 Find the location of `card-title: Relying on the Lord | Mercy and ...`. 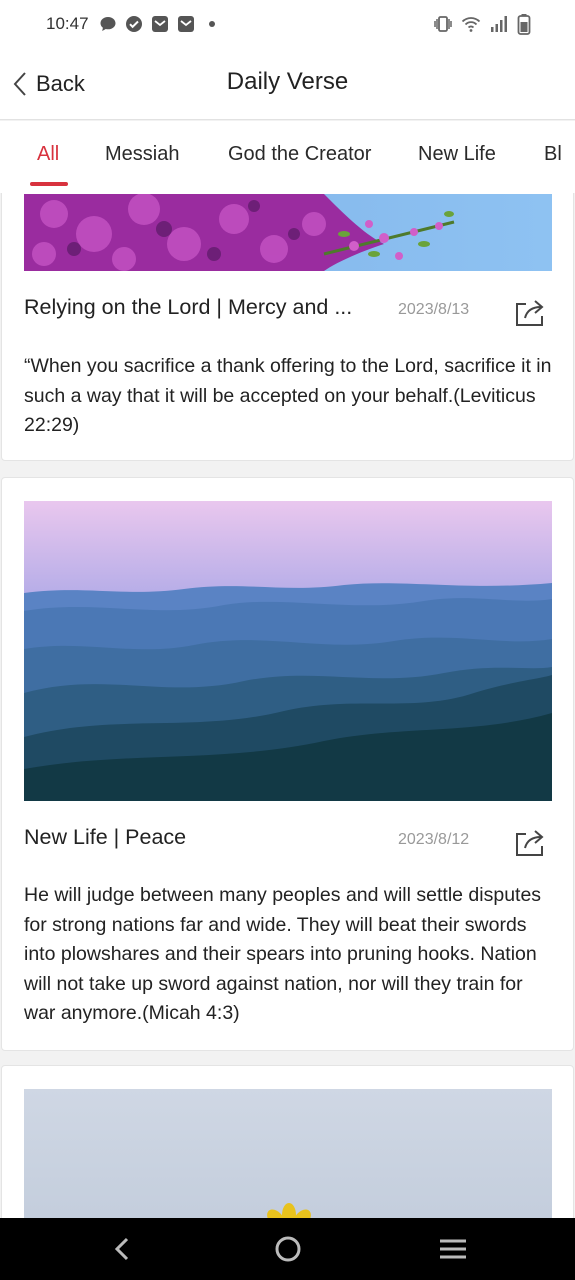

card-title: Relying on the Lord | Mercy and ... is located at coordinates (188, 307).